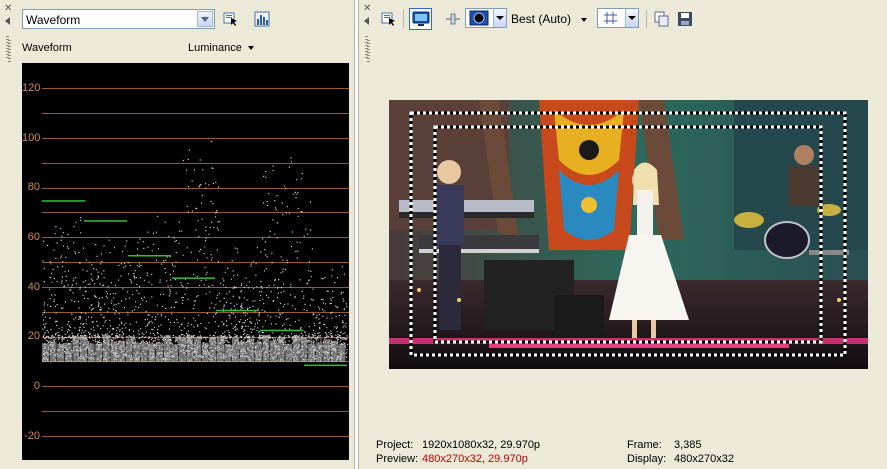  I want to click on scope-settings-button, so click(262, 19).